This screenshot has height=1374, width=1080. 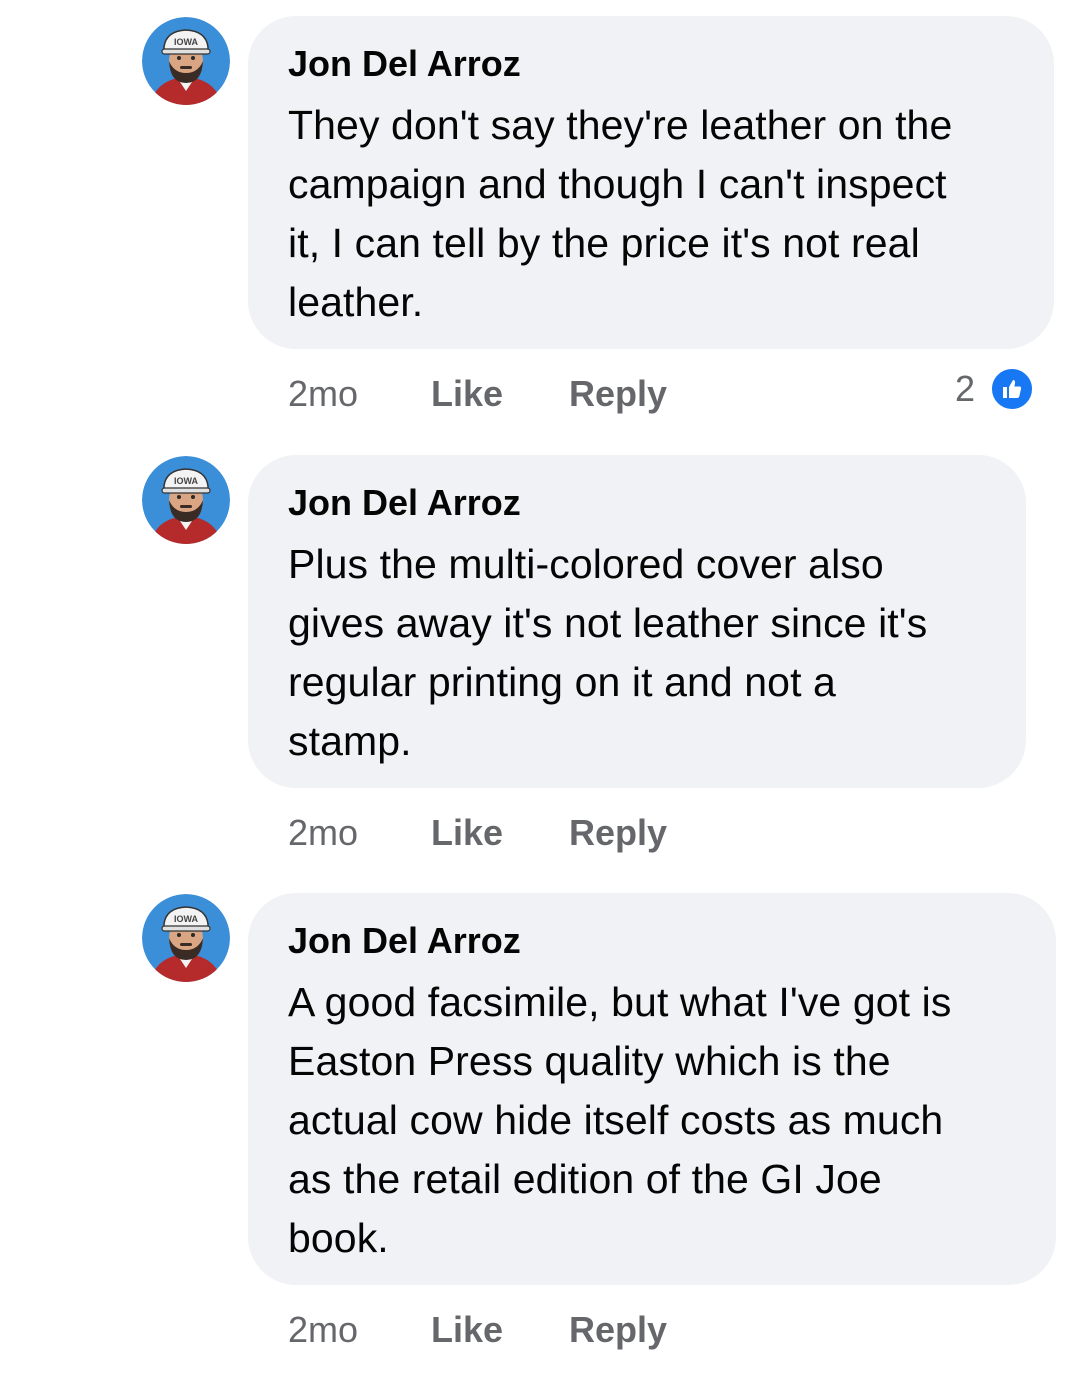 I want to click on comment-text-line: stamp., so click(x=350, y=741).